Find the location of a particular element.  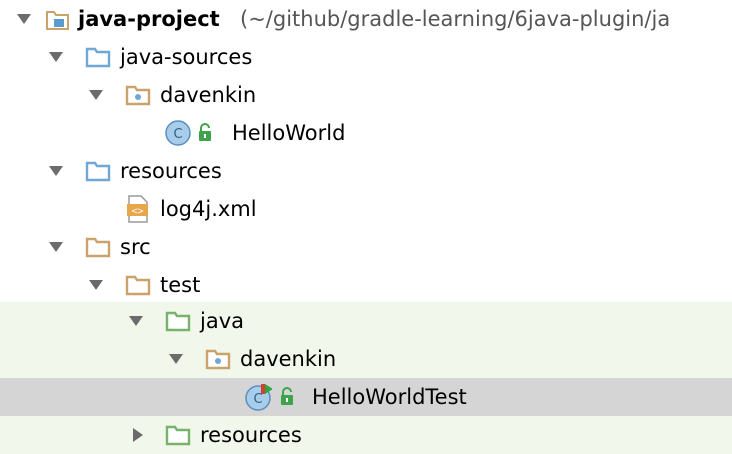

tree-node-label: log4j.xml is located at coordinates (208, 209).